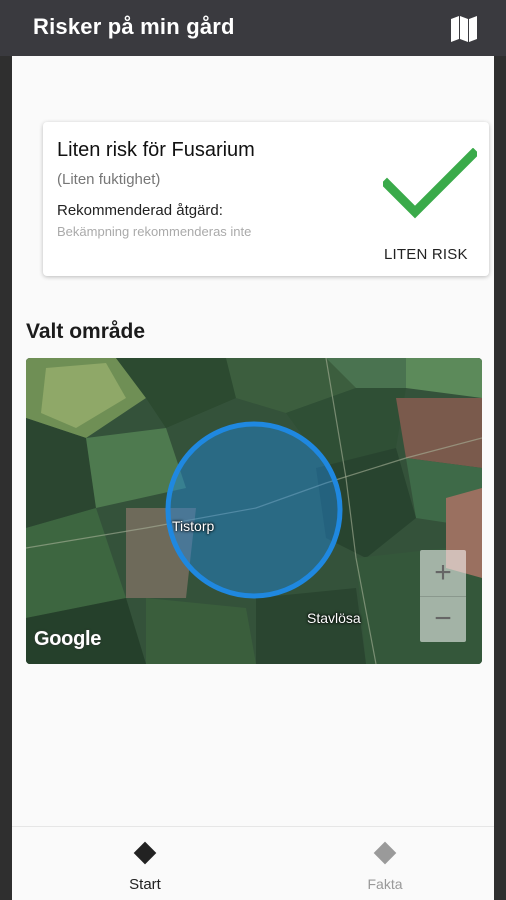 Image resolution: width=506 pixels, height=900 pixels. I want to click on selection-circle, so click(254, 510).